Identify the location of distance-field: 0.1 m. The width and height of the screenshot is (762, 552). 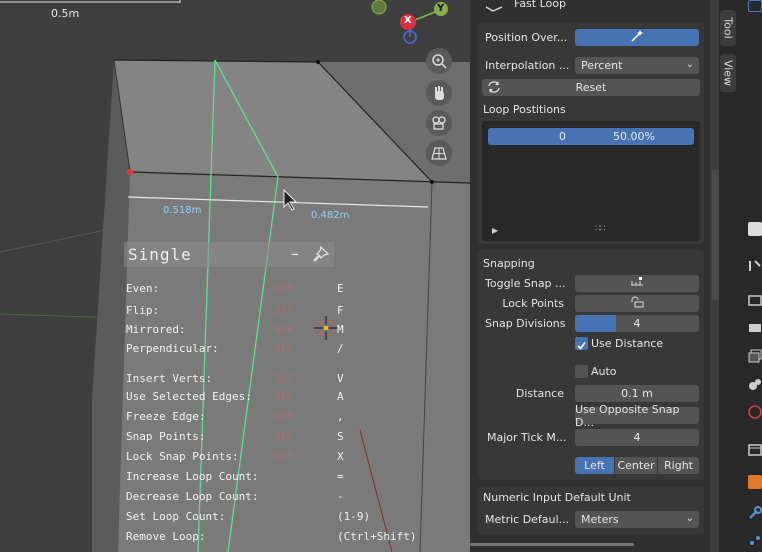
(637, 393).